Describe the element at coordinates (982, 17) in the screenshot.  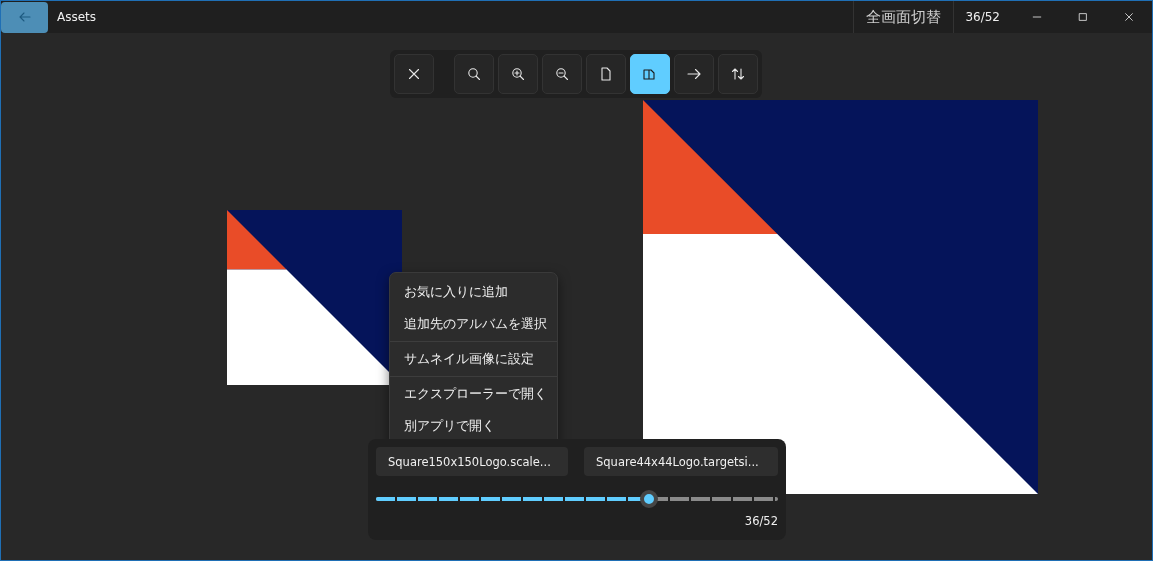
I see `image-counter: 36/52` at that location.